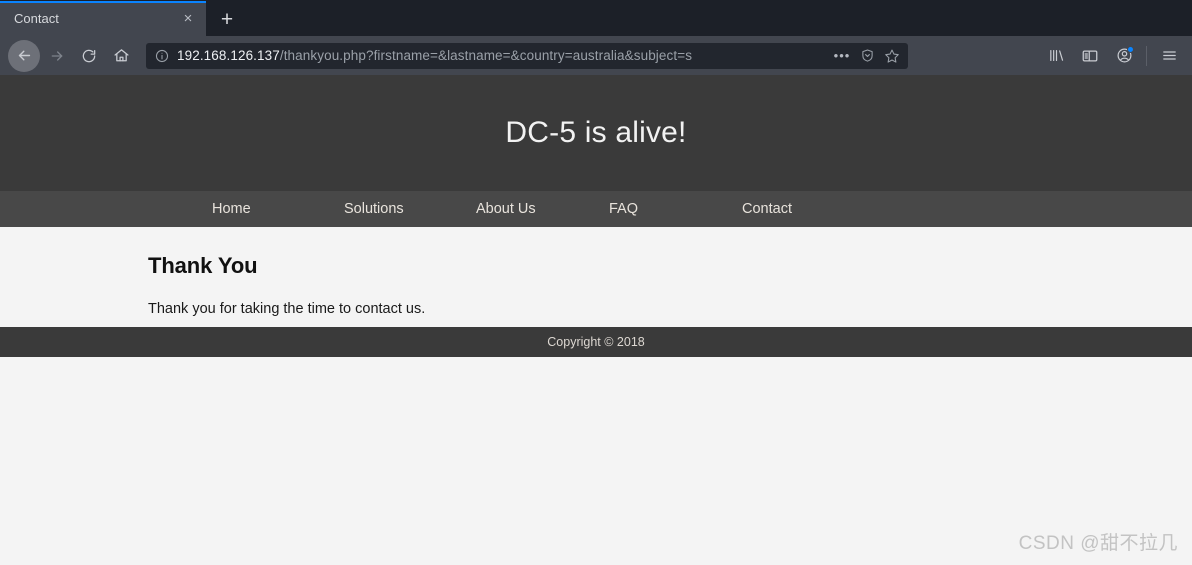  I want to click on copyright-text: Copyright © 2018, so click(596, 342).